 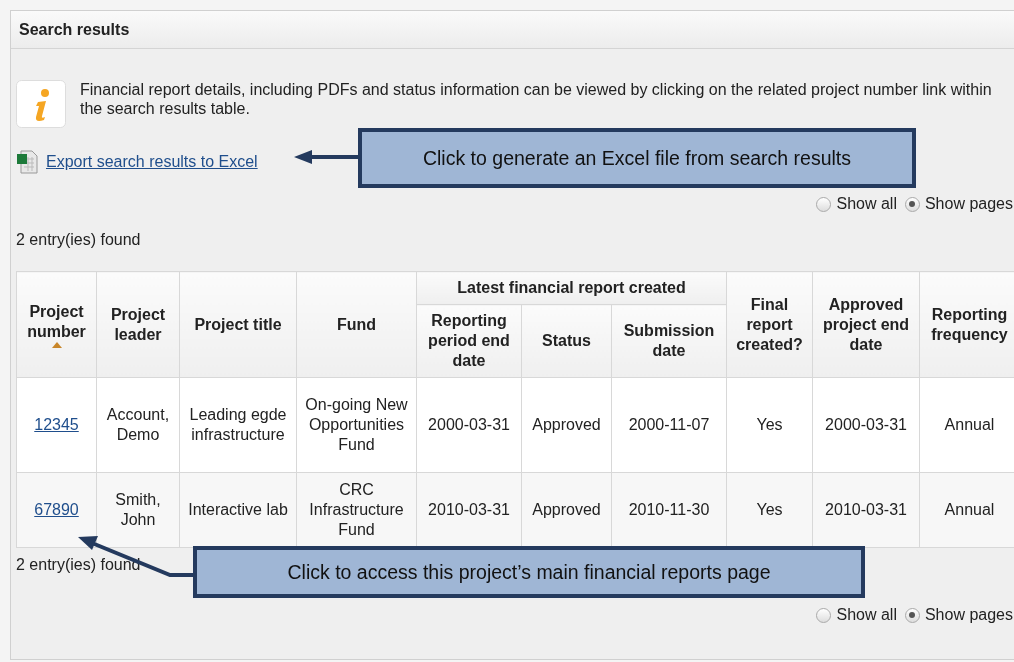 What do you see at coordinates (529, 572) in the screenshot?
I see `callout-box: Click to access this project’s main financial reports page` at bounding box center [529, 572].